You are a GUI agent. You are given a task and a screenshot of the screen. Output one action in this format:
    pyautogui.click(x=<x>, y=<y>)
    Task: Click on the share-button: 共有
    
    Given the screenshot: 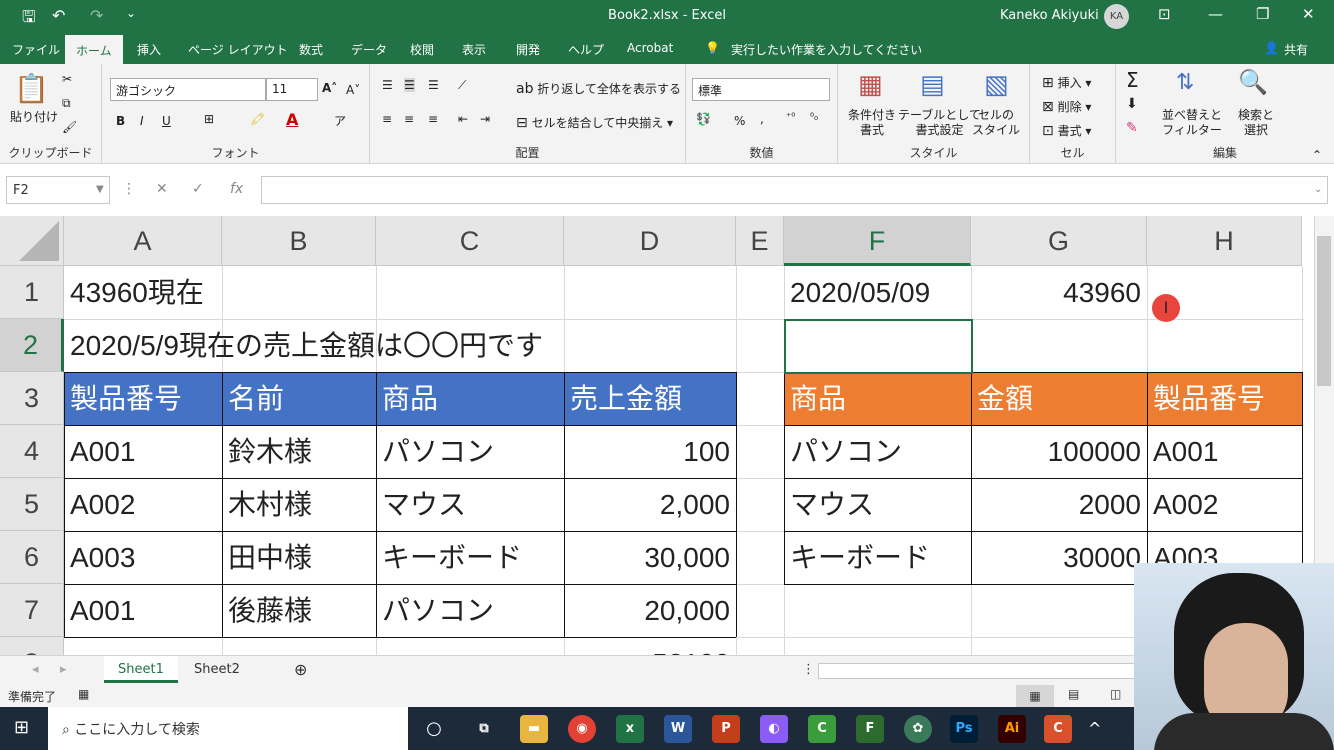 What is the action you would take?
    pyautogui.click(x=1296, y=49)
    